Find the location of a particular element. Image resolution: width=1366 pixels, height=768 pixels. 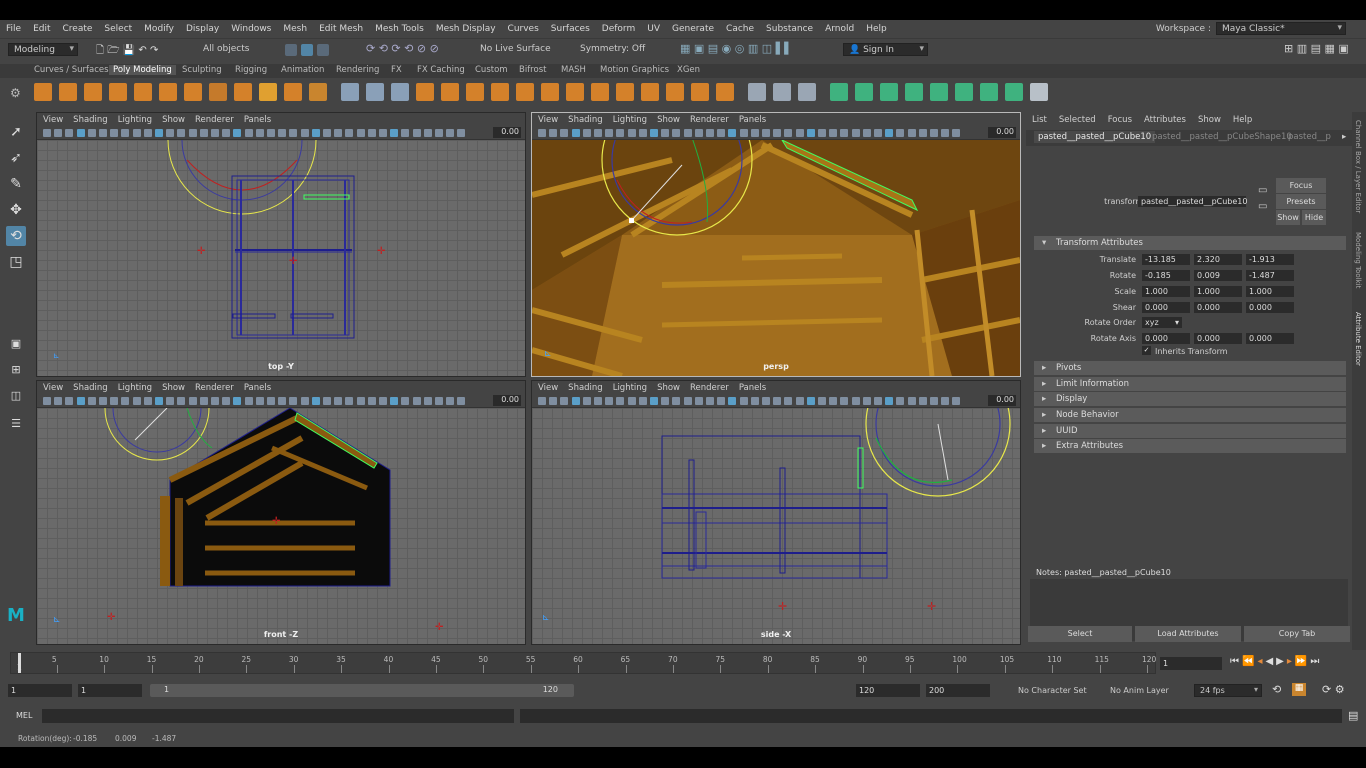

menu-cache: Cache is located at coordinates (740, 29).